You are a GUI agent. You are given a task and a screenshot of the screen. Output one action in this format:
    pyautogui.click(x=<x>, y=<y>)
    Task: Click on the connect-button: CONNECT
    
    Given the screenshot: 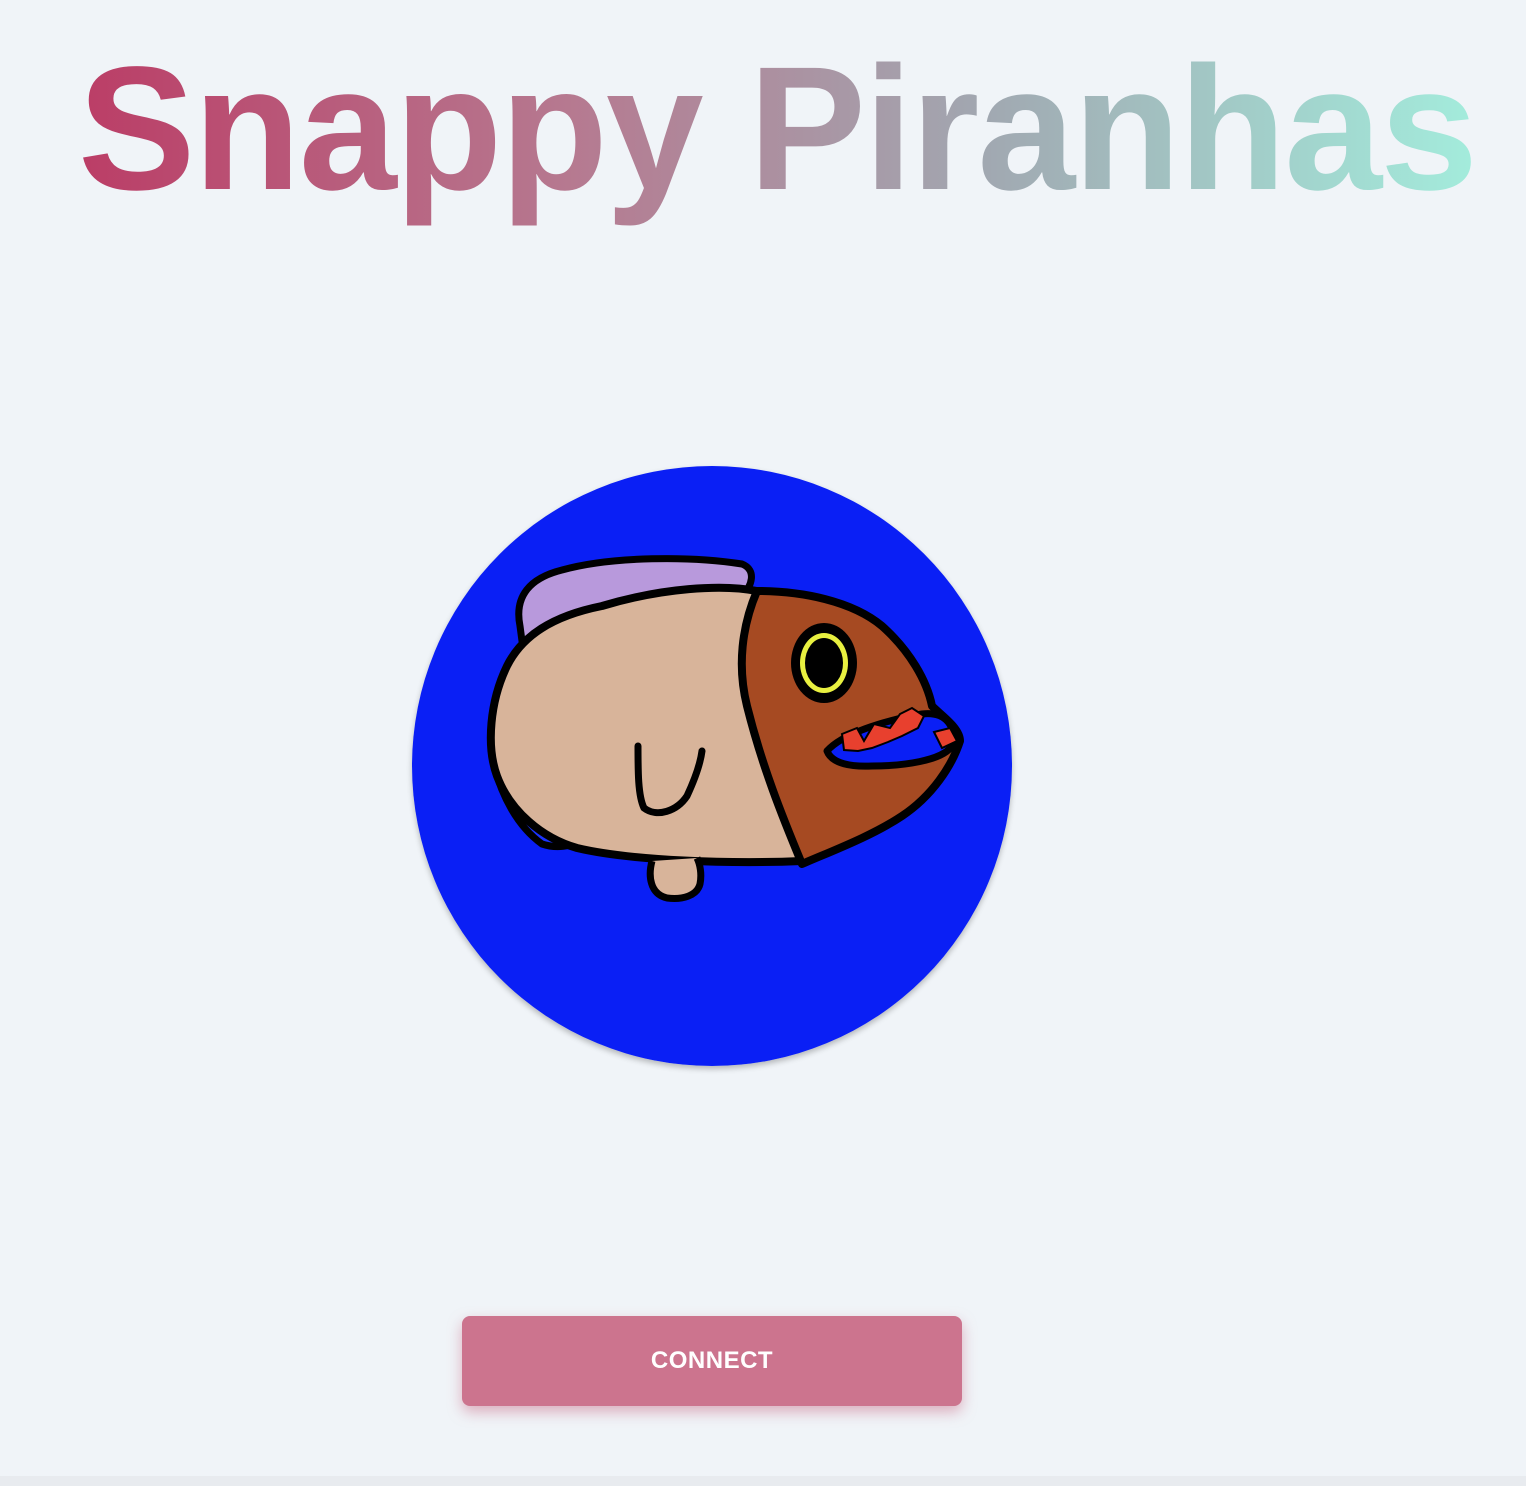 What is the action you would take?
    pyautogui.click(x=712, y=1361)
    